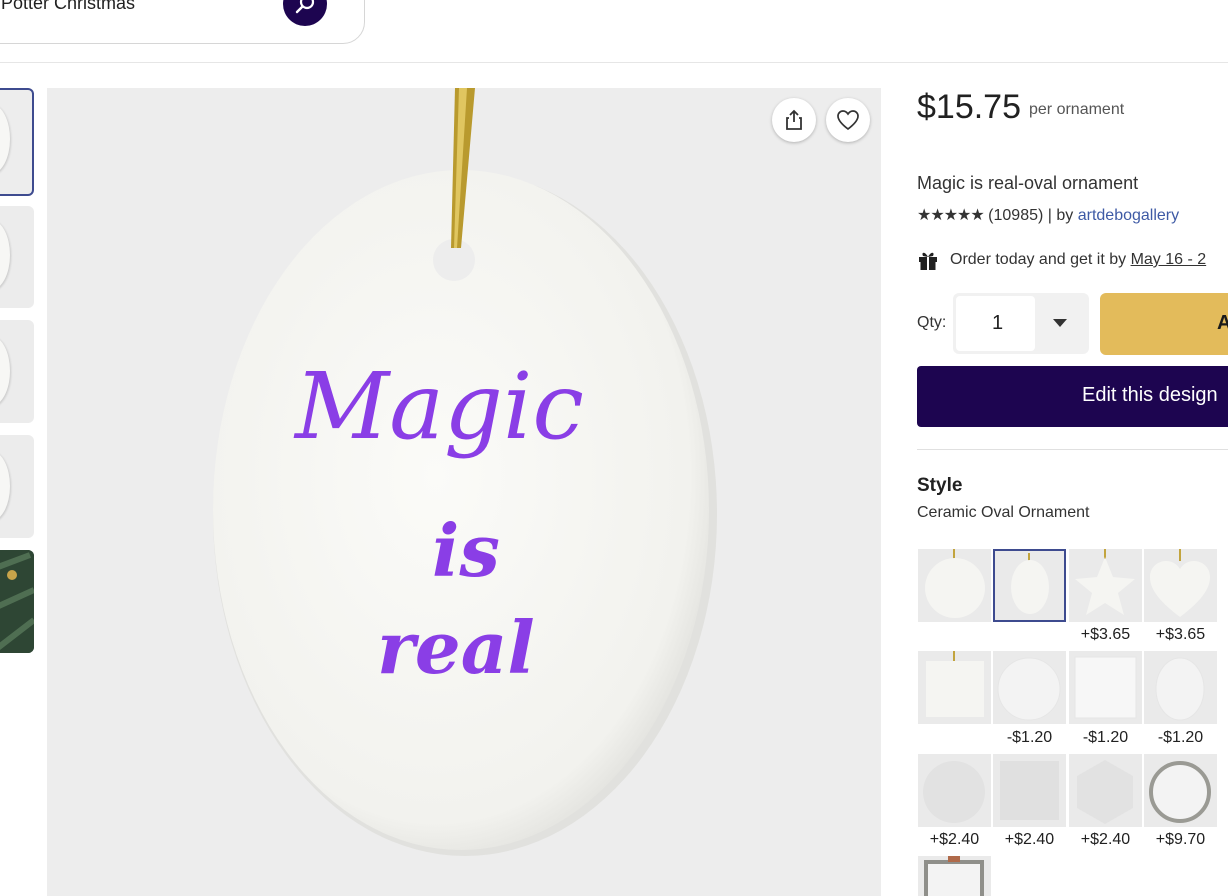 The height and width of the screenshot is (896, 1228). What do you see at coordinates (969, 107) in the screenshot?
I see `product-price: $15.75` at bounding box center [969, 107].